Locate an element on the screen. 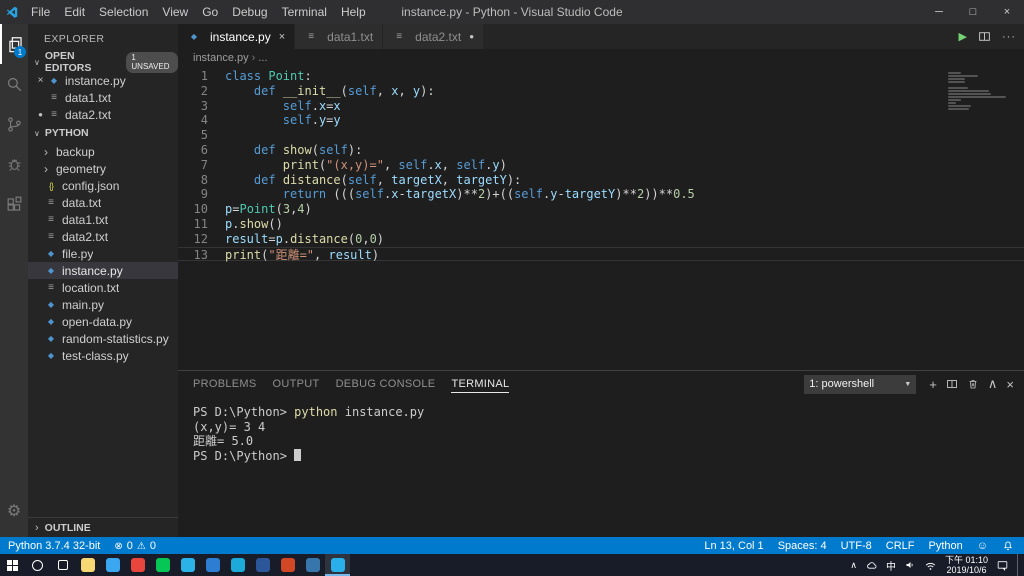 Image resolution: width=1024 pixels, height=576 pixels. file-config.json: {} config.json is located at coordinates (103, 185).